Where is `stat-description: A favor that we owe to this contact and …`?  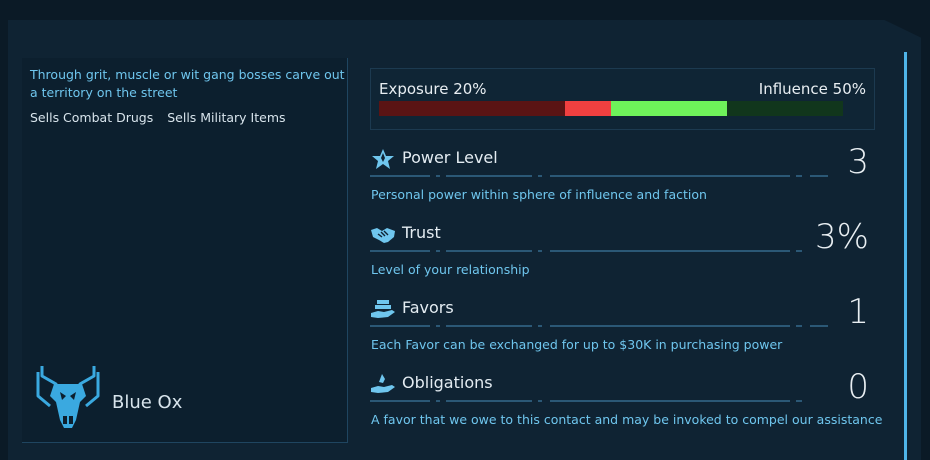 stat-description: A favor that we owe to this contact and … is located at coordinates (627, 419).